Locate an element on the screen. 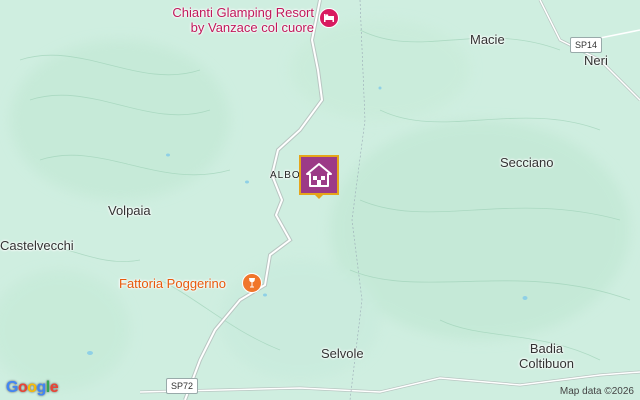 The width and height of the screenshot is (640, 400). poi-name-line1: Chianti Glamping Resort is located at coordinates (243, 12).